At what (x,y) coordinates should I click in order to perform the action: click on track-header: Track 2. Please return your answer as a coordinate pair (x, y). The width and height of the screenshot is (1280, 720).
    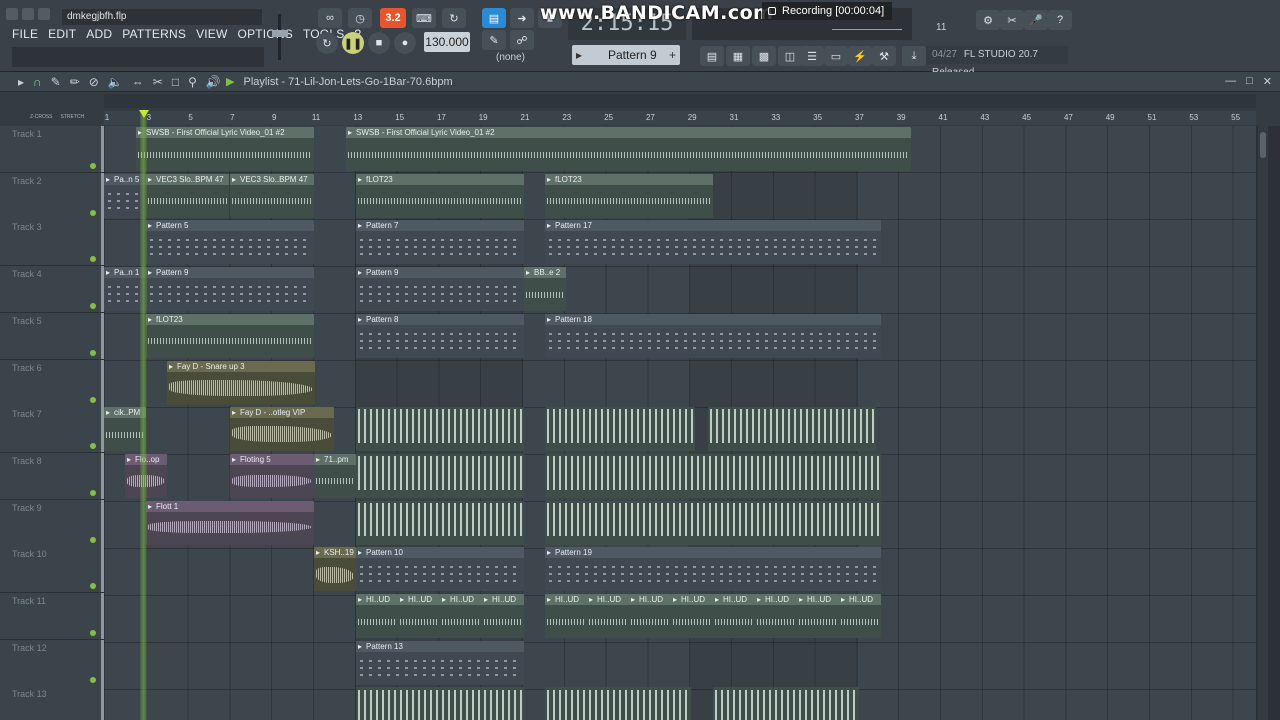
    Looking at the image, I should click on (52, 196).